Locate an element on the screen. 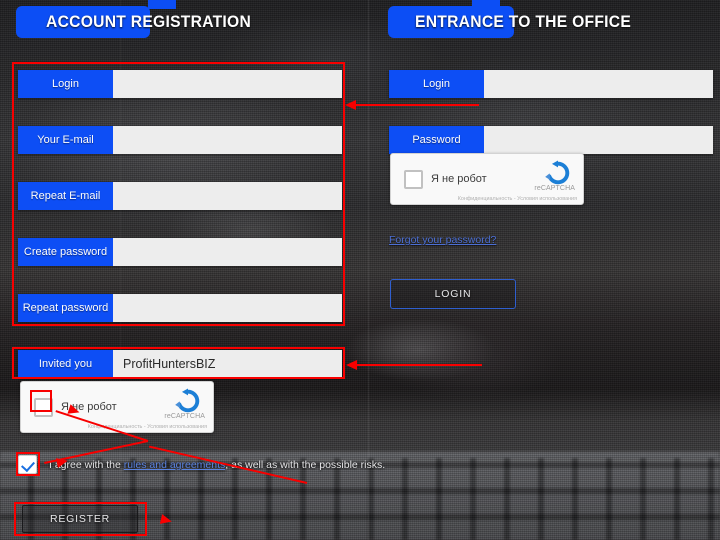 The image size is (720, 540). label-email: Your E-mail is located at coordinates (65, 140).